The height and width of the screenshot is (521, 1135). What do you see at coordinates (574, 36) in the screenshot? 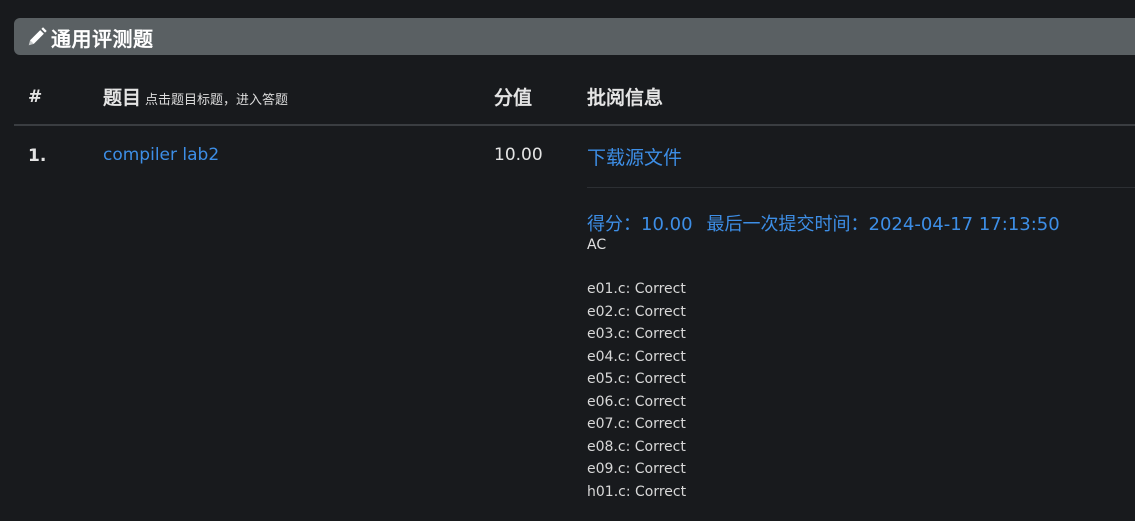
I see `panel-header: 通用评测题` at bounding box center [574, 36].